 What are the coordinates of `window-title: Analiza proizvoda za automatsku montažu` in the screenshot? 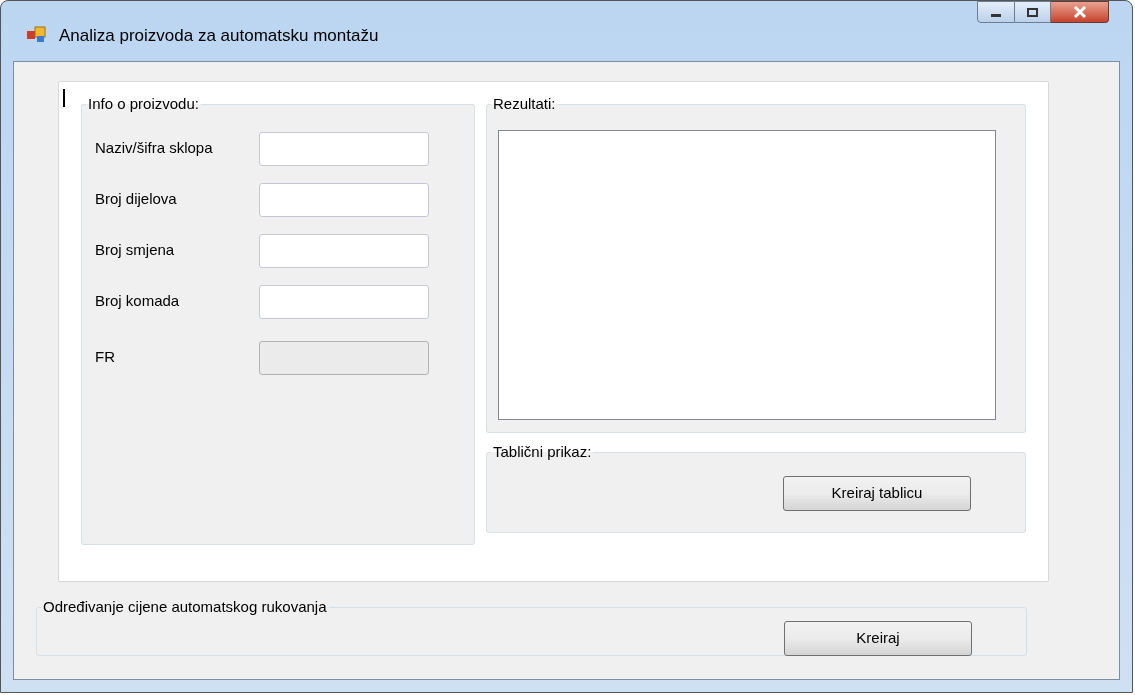 It's located at (219, 36).